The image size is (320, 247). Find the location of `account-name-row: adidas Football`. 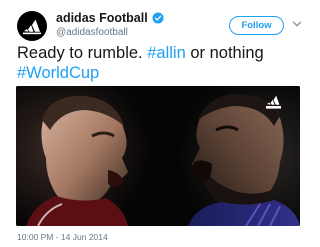

account-name-row: adidas Football is located at coordinates (110, 18).